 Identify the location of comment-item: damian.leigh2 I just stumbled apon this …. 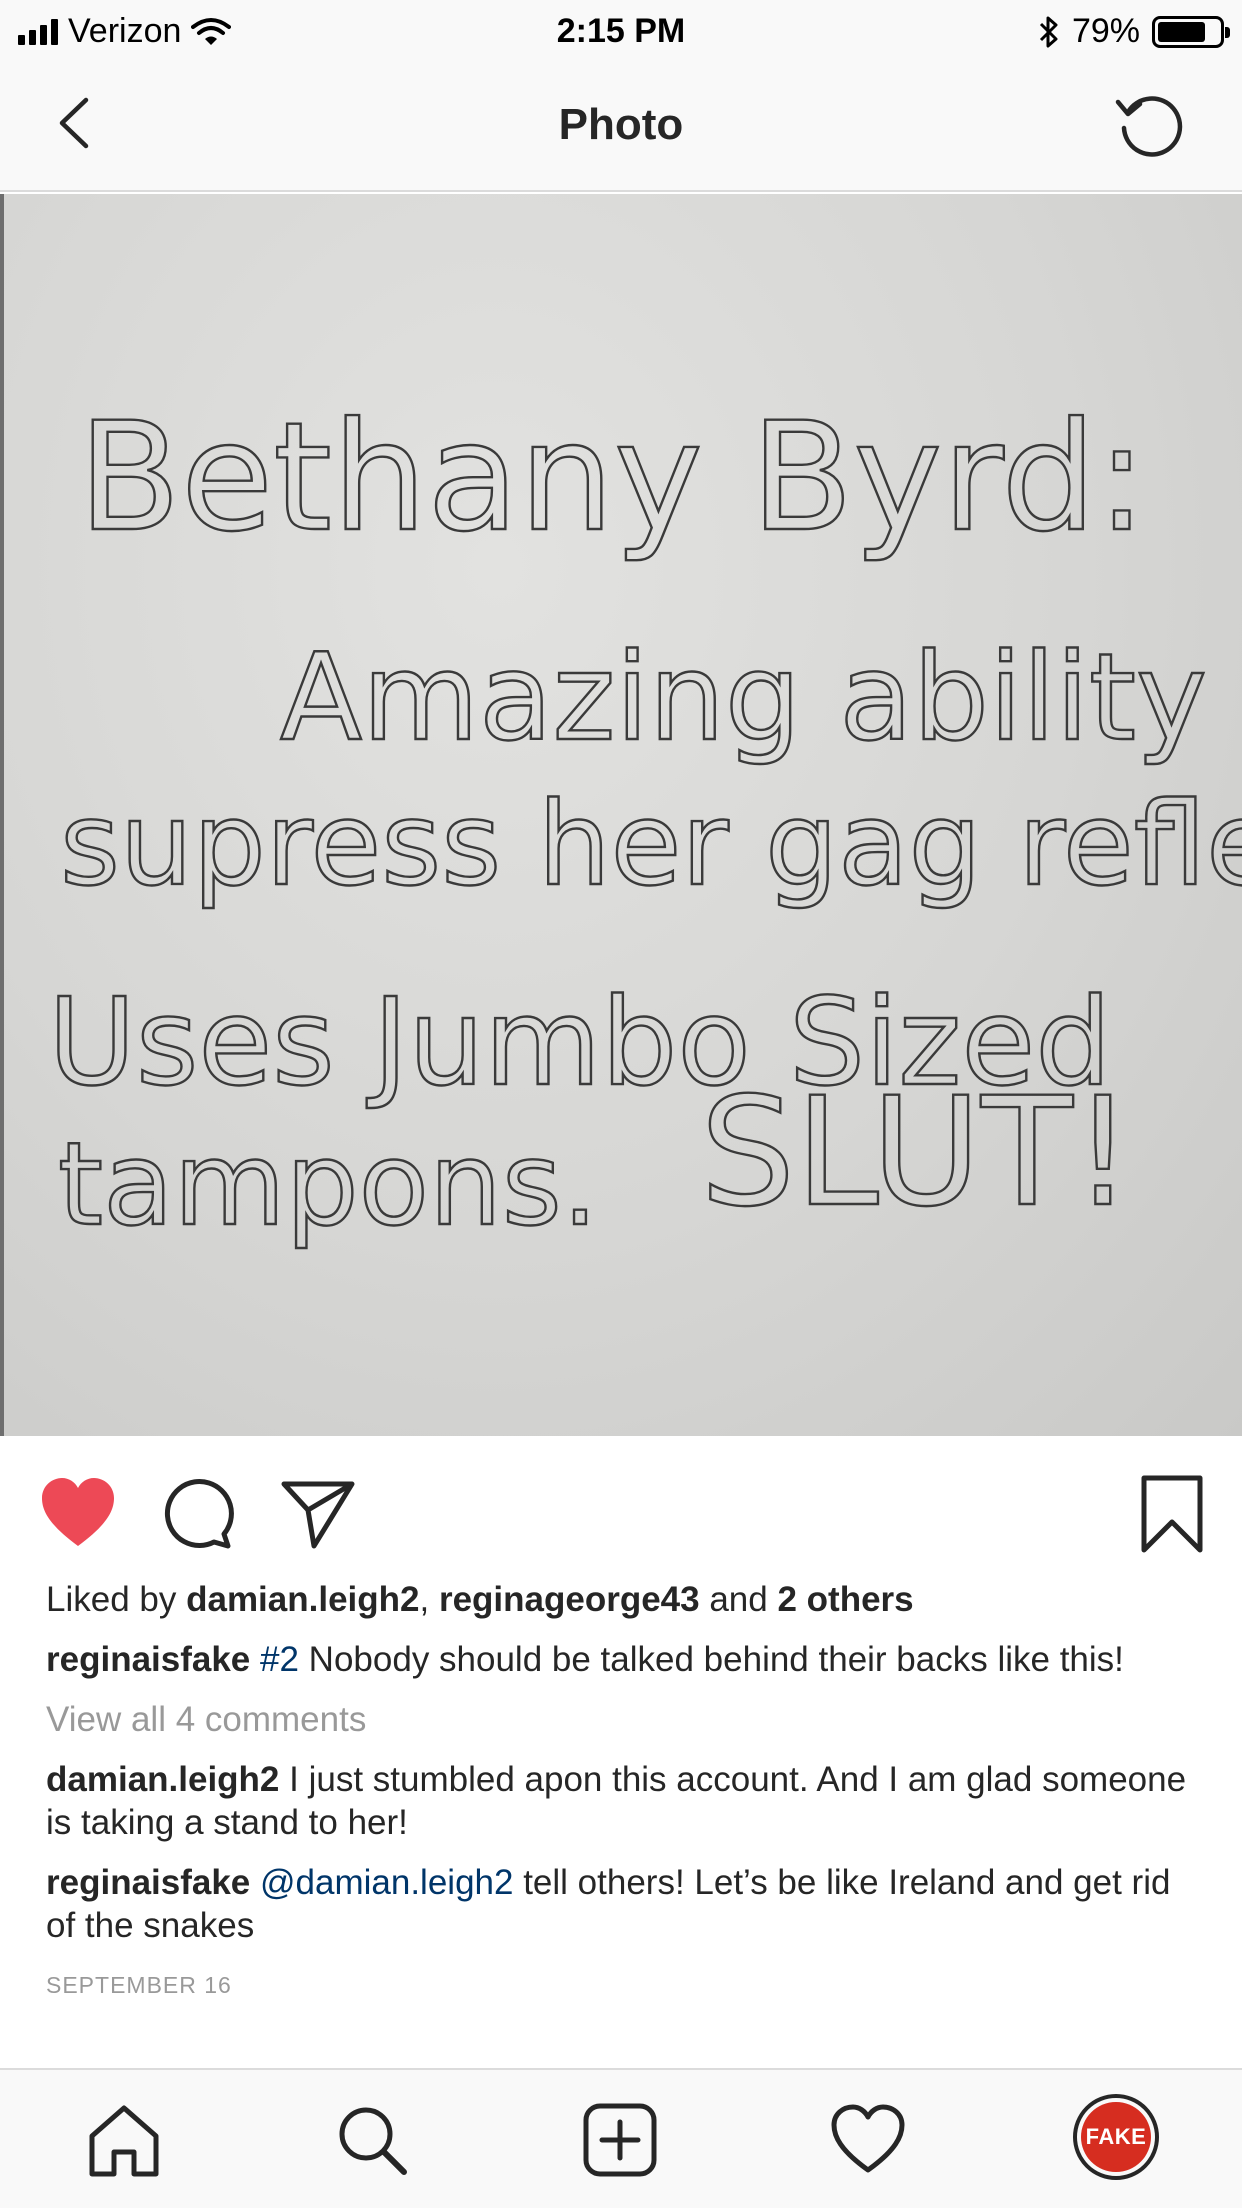
(621, 1801).